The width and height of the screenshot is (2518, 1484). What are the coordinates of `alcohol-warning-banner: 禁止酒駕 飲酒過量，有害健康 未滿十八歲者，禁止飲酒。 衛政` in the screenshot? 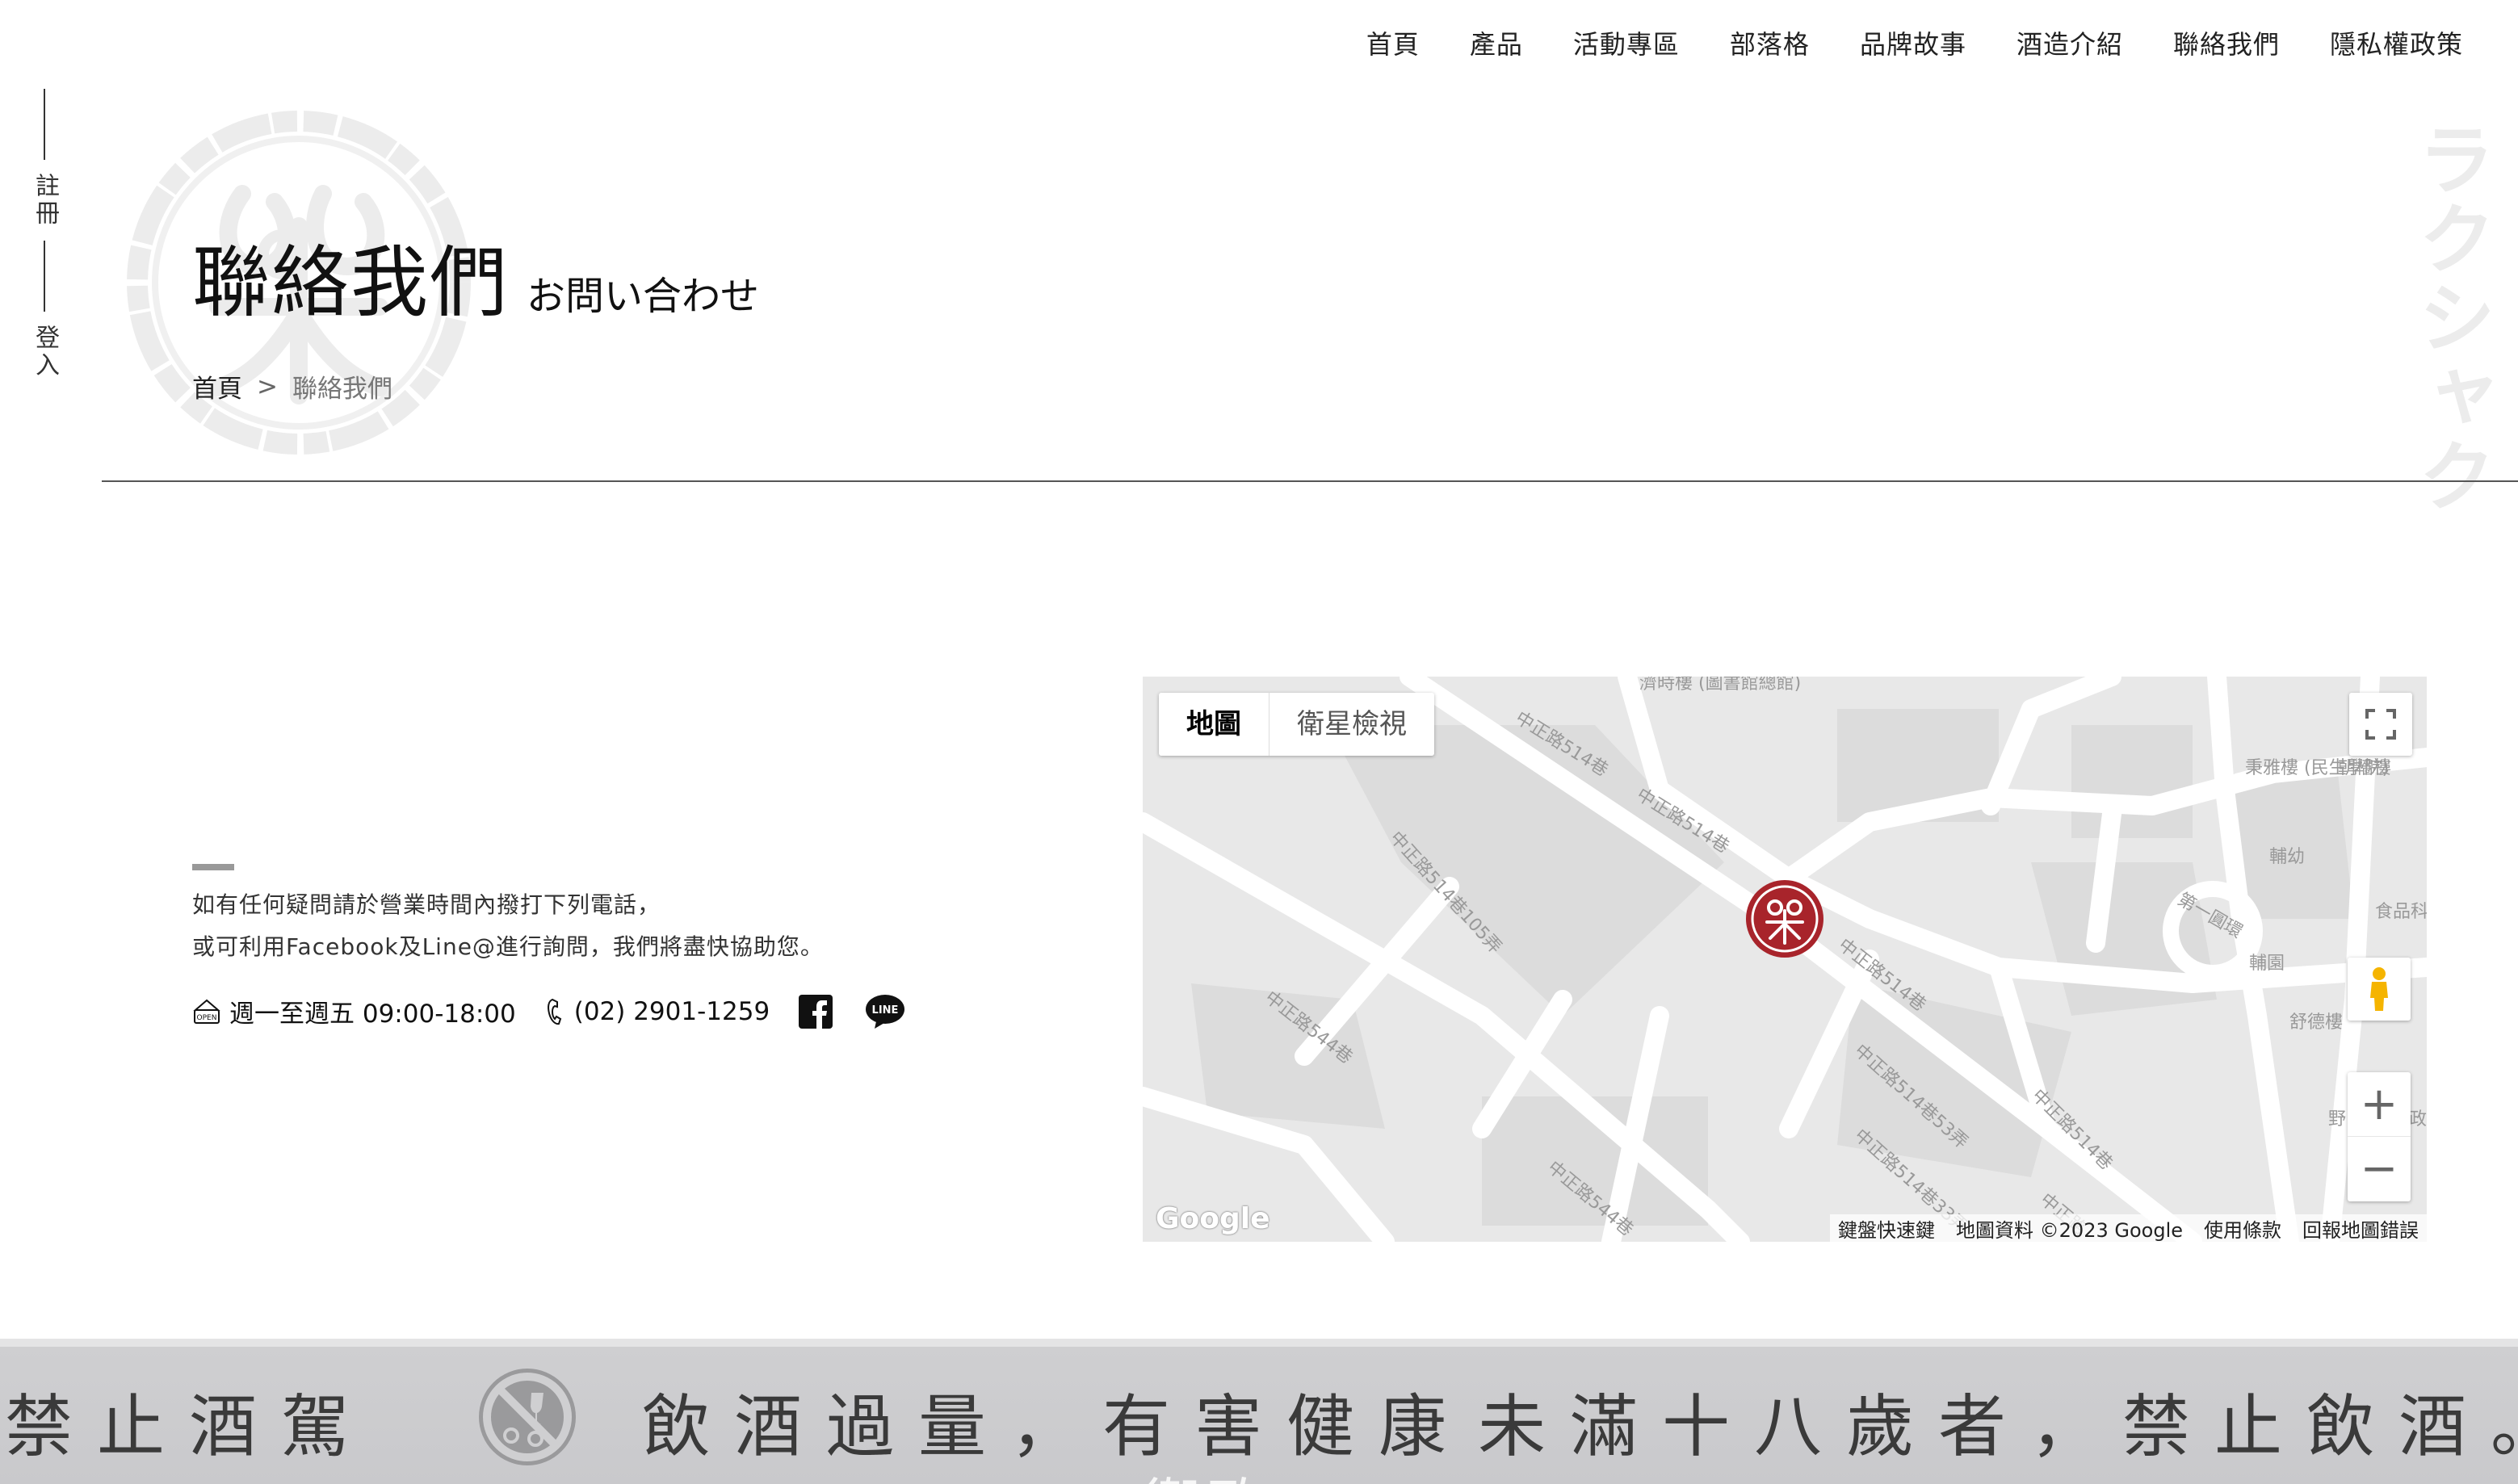 It's located at (1259, 1411).